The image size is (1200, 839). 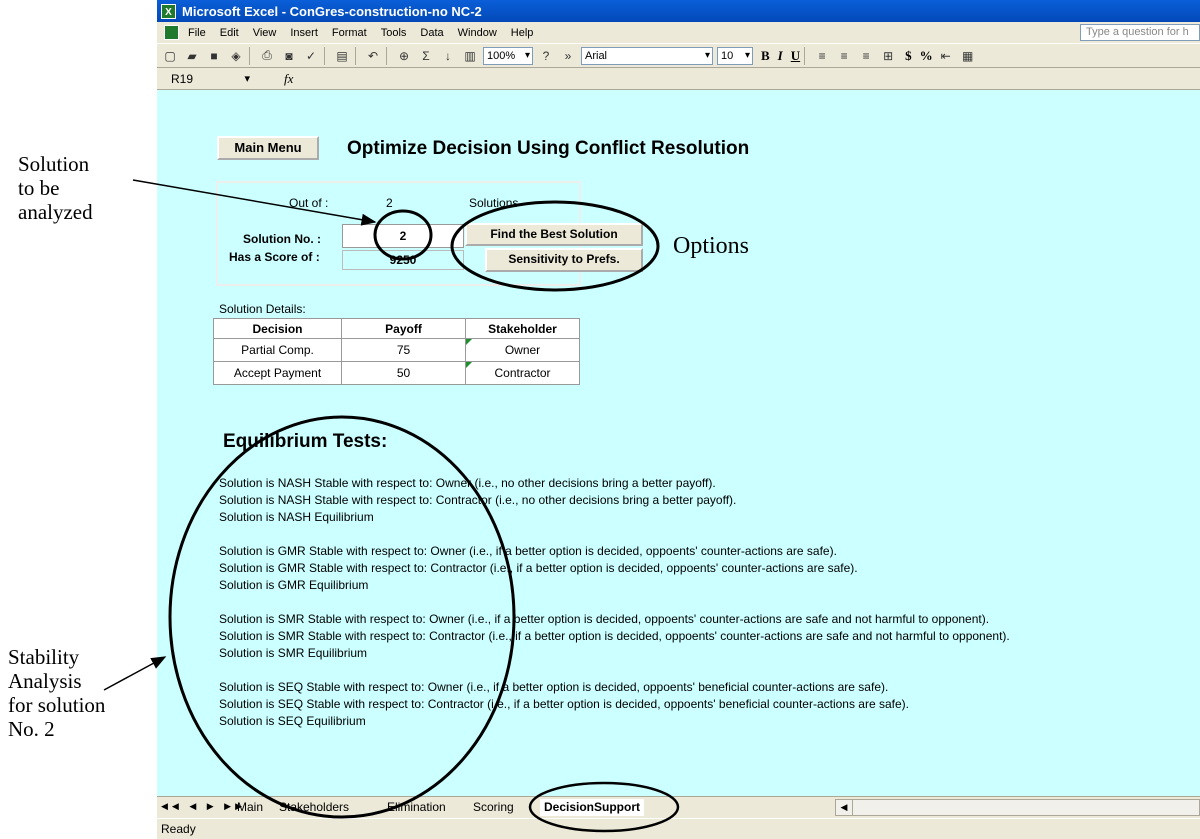 What do you see at coordinates (735, 55) in the screenshot?
I see `font-size-select: 10` at bounding box center [735, 55].